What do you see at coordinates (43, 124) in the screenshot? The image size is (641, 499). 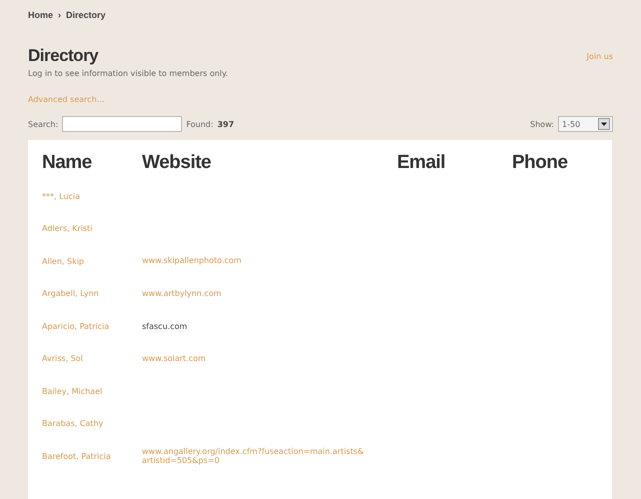 I see `search-label: Search:` at bounding box center [43, 124].